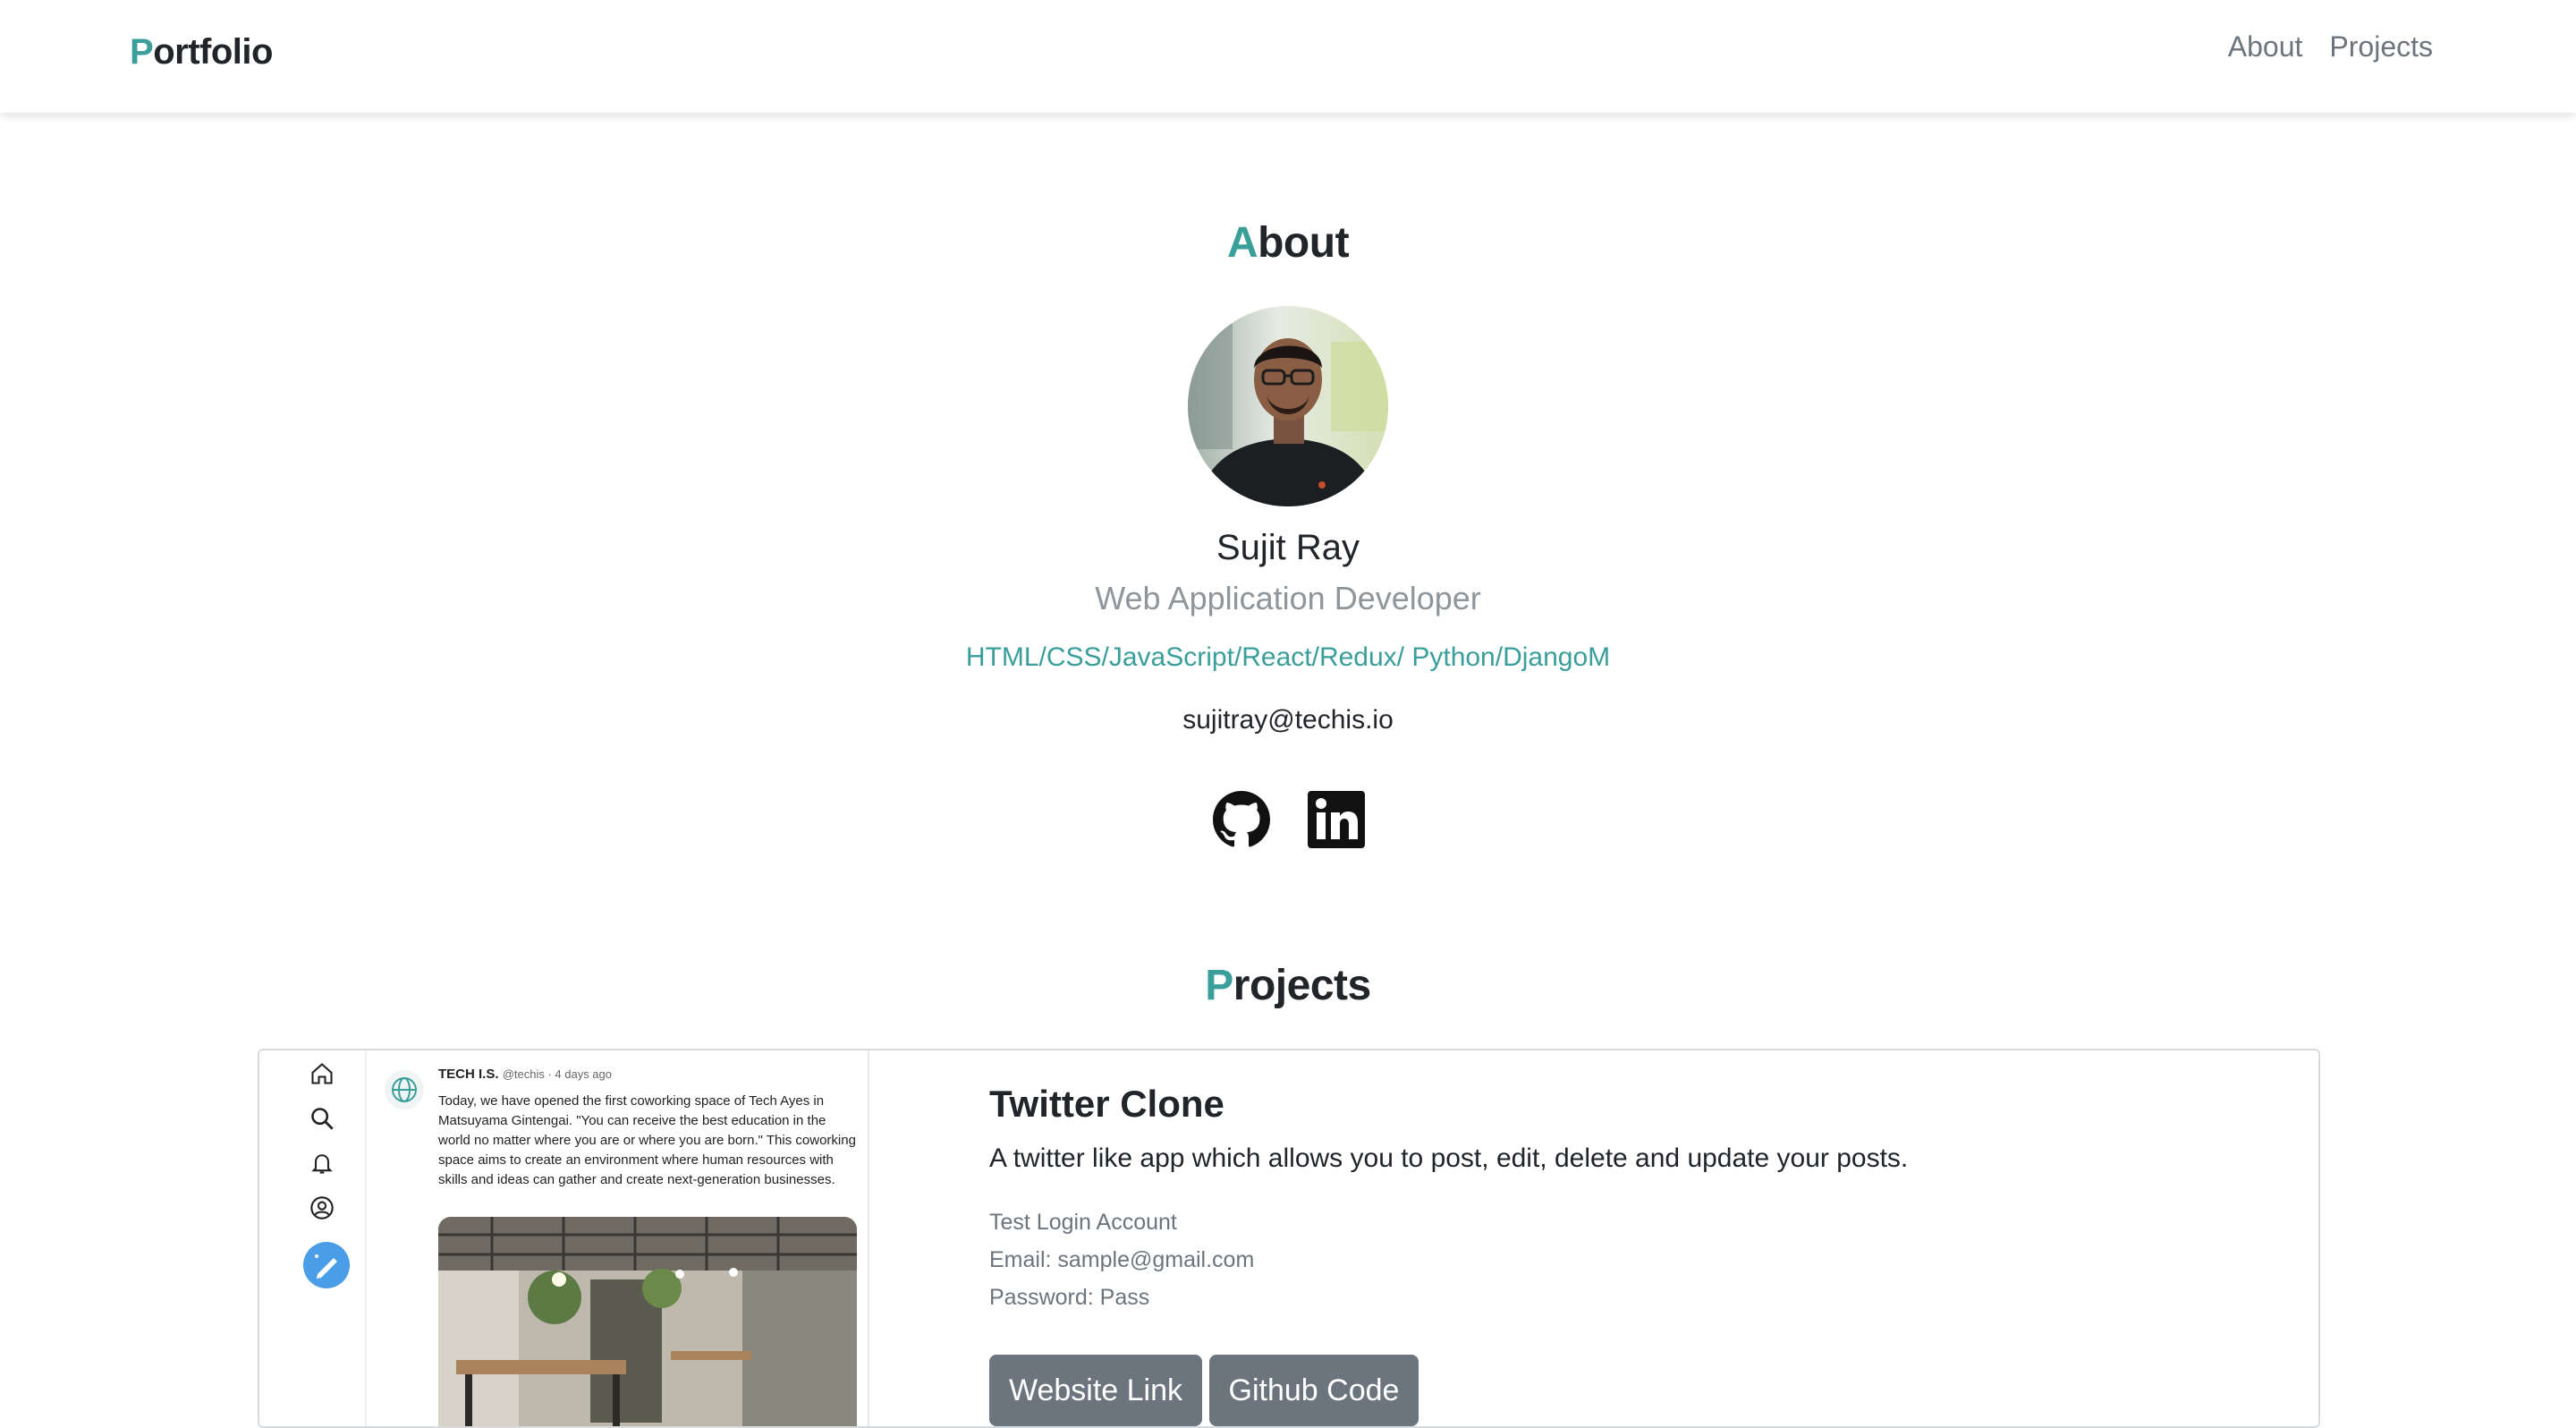 The width and height of the screenshot is (2576, 1428). I want to click on profile-role: Web Application Developer, so click(1288, 598).